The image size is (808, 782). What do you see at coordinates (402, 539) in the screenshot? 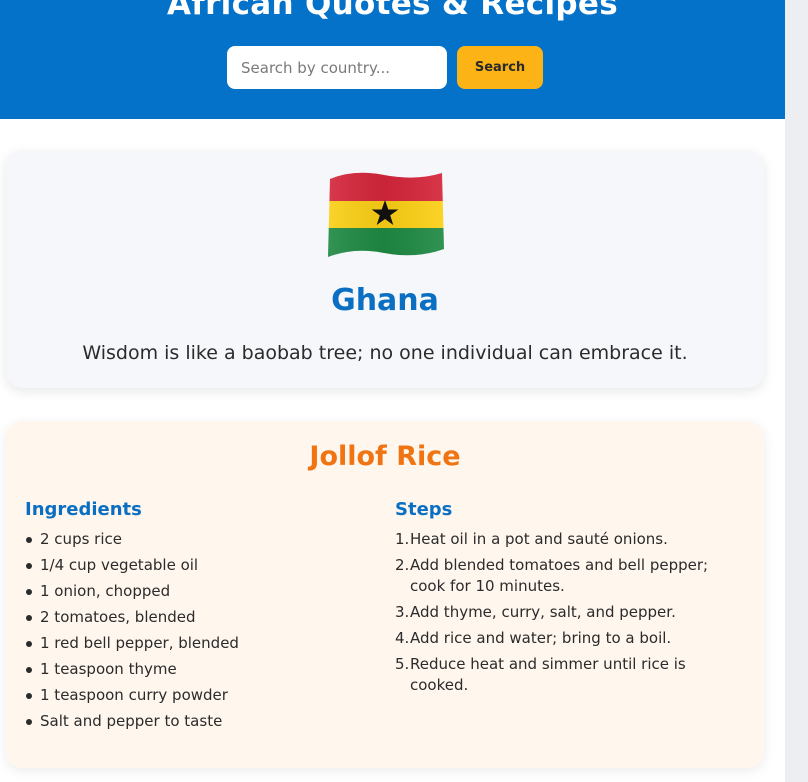
I see `step-number: 1.` at bounding box center [402, 539].